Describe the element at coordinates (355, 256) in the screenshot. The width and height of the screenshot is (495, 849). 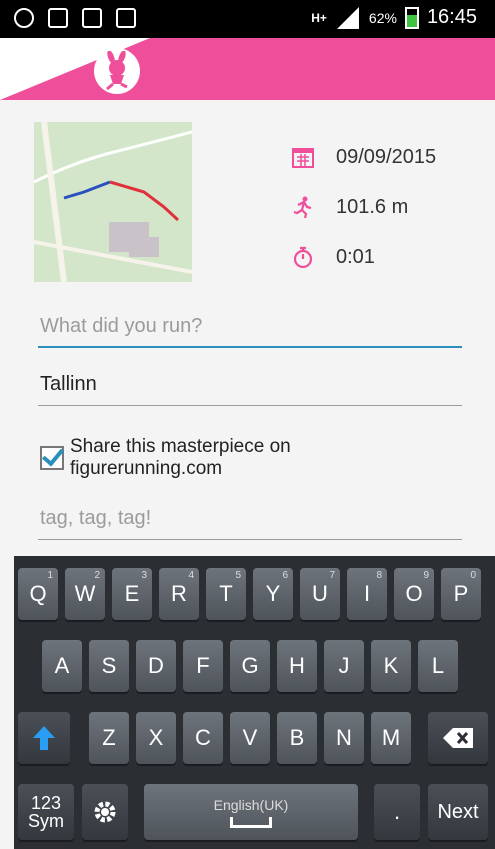
I see `duration-value: 0:01` at that location.